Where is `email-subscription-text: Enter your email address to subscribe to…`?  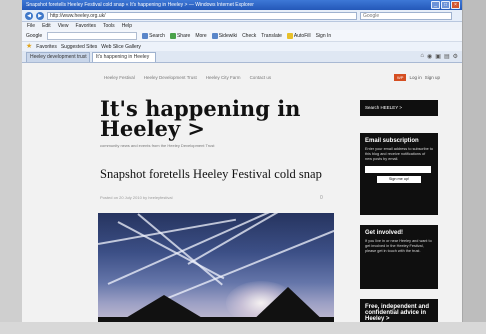
email-subscription-text: Enter your email address to subscribe to… is located at coordinates (399, 154).